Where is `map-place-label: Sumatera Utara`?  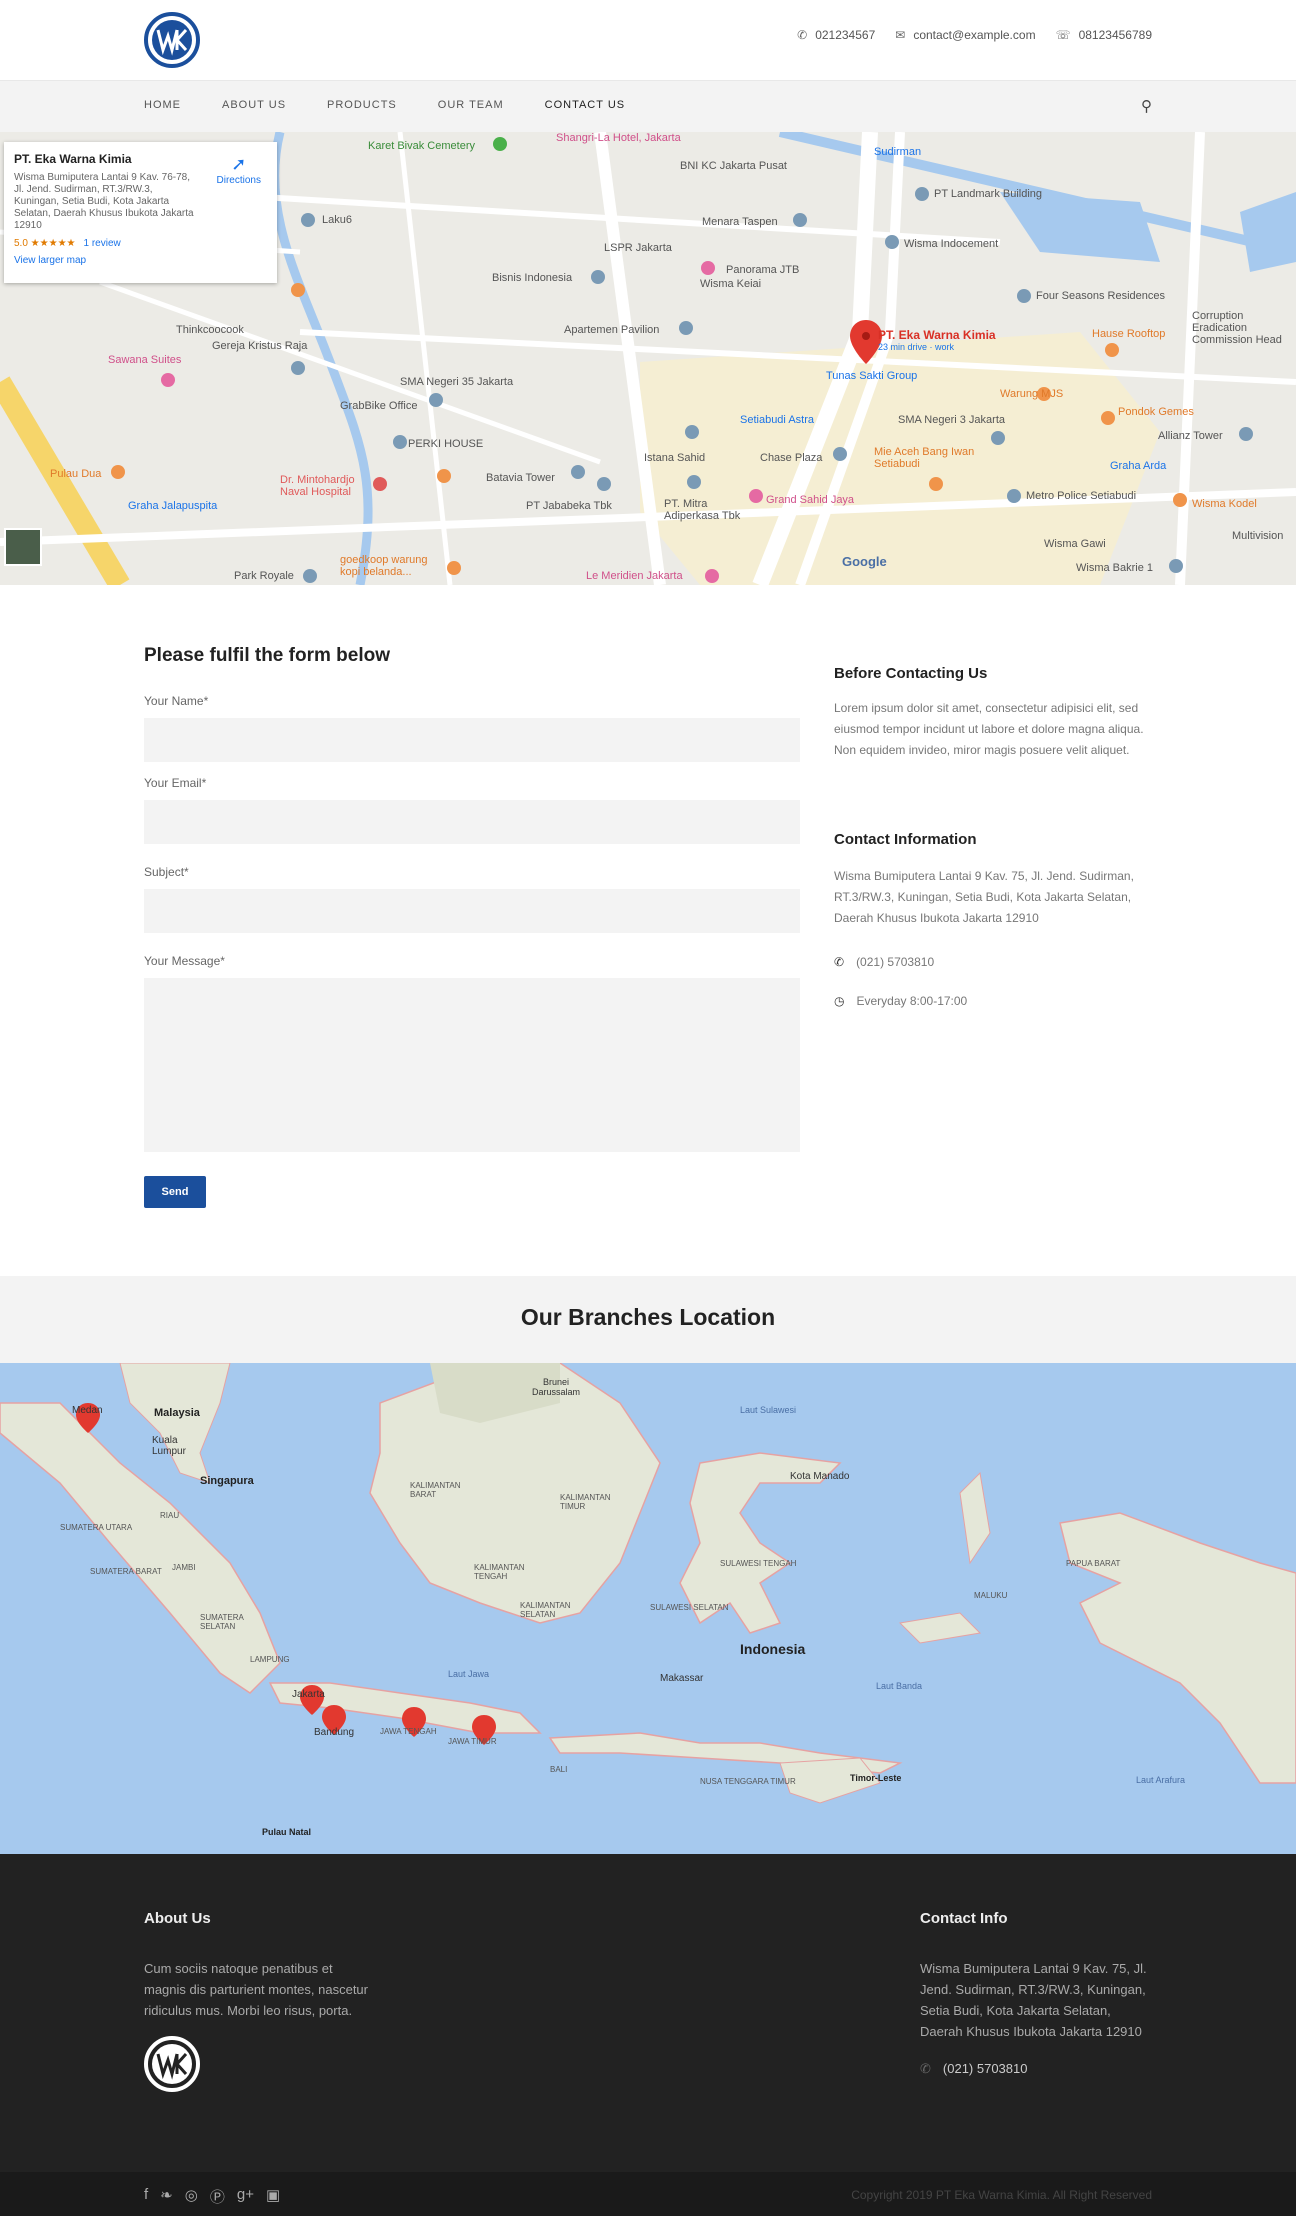
map-place-label: Sumatera Utara is located at coordinates (96, 1527).